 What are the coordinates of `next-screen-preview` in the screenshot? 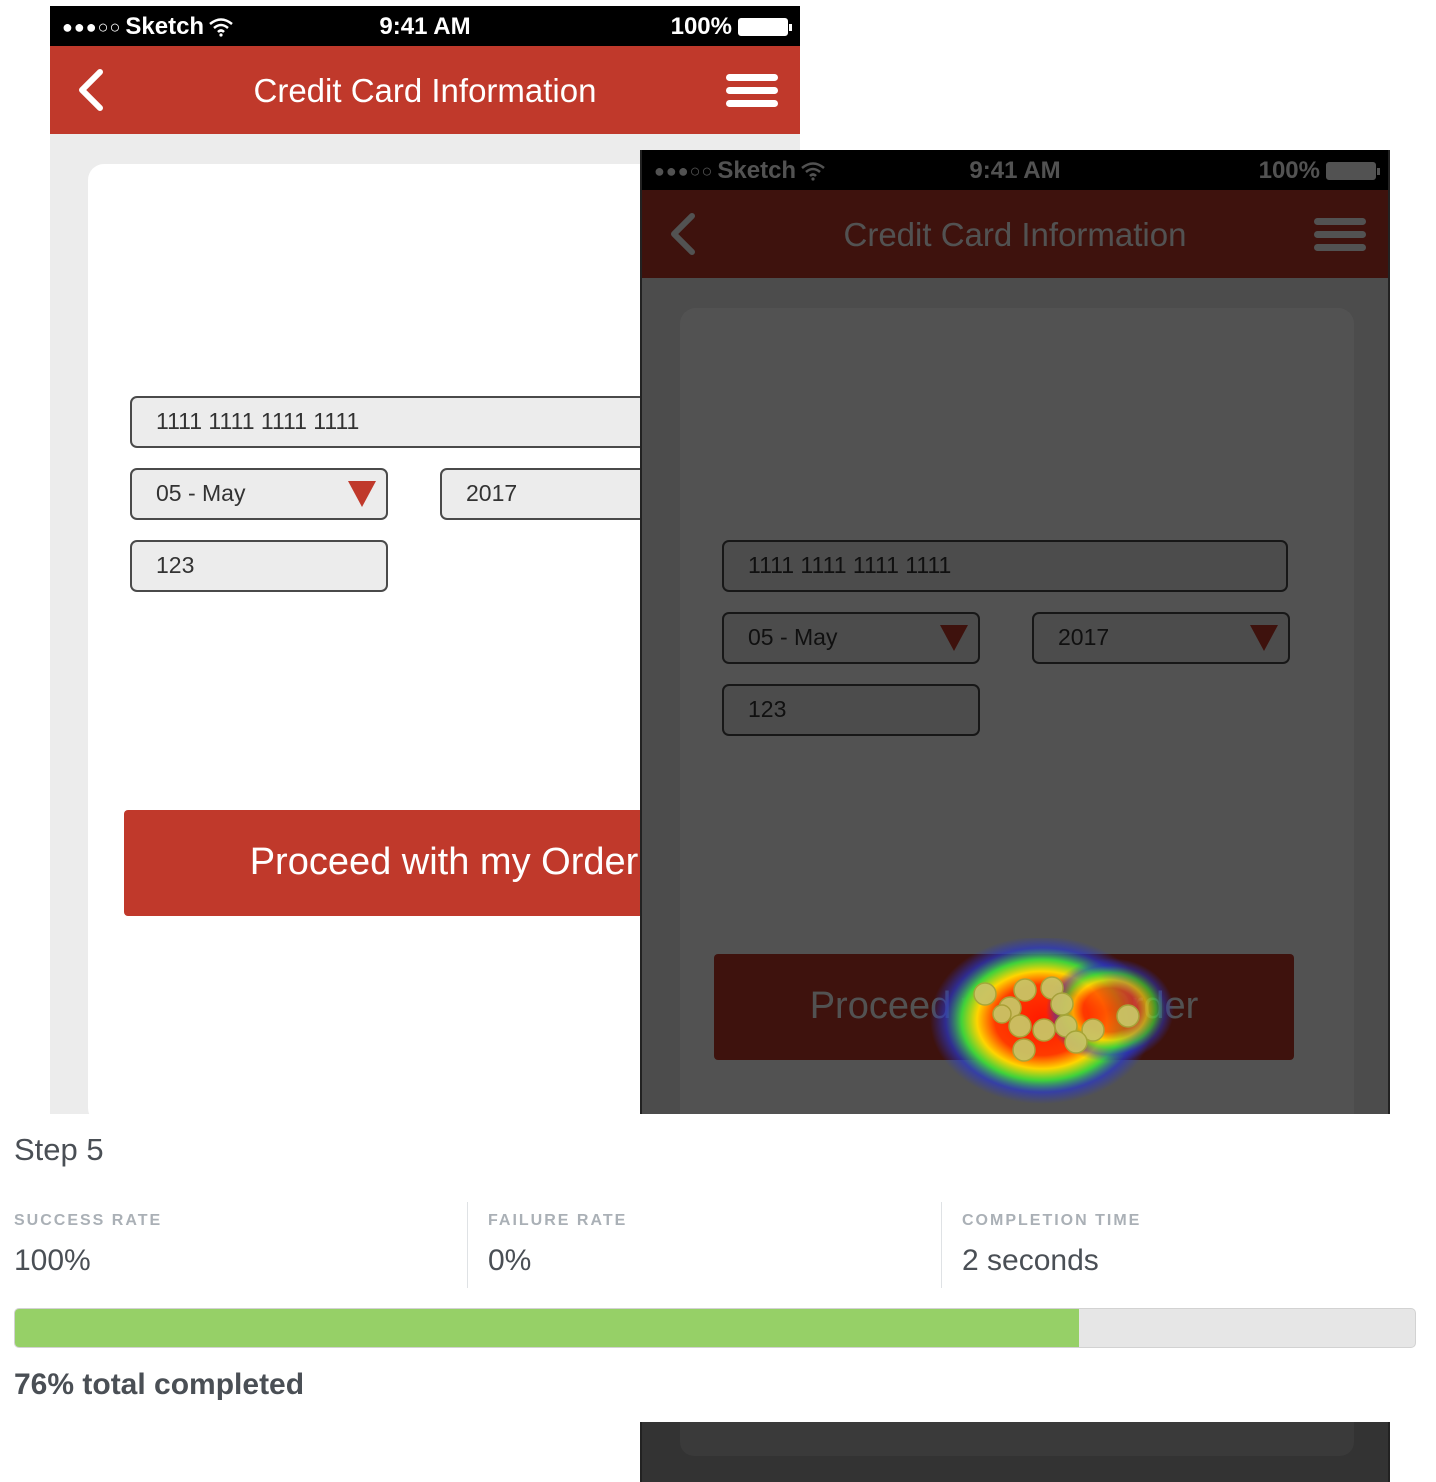 It's located at (1015, 1452).